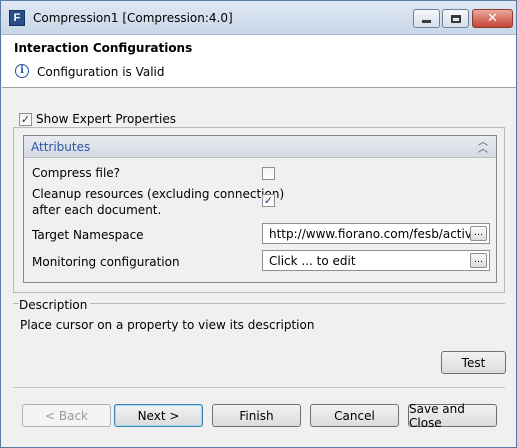 This screenshot has width=517, height=448. Describe the element at coordinates (76, 173) in the screenshot. I see `compress-file-label: Compress file?` at that location.